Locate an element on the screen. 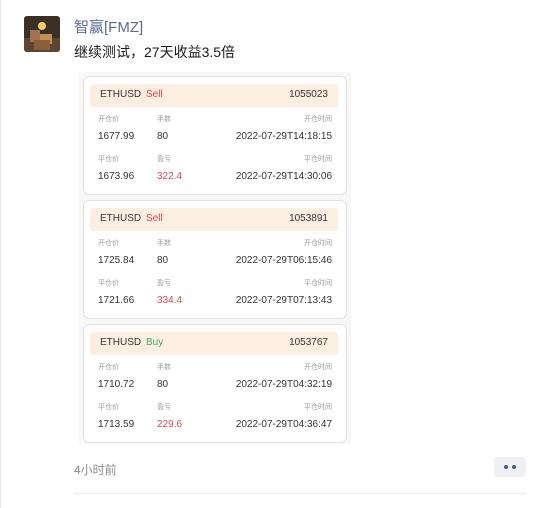 The image size is (534, 508). divider is located at coordinates (300, 493).